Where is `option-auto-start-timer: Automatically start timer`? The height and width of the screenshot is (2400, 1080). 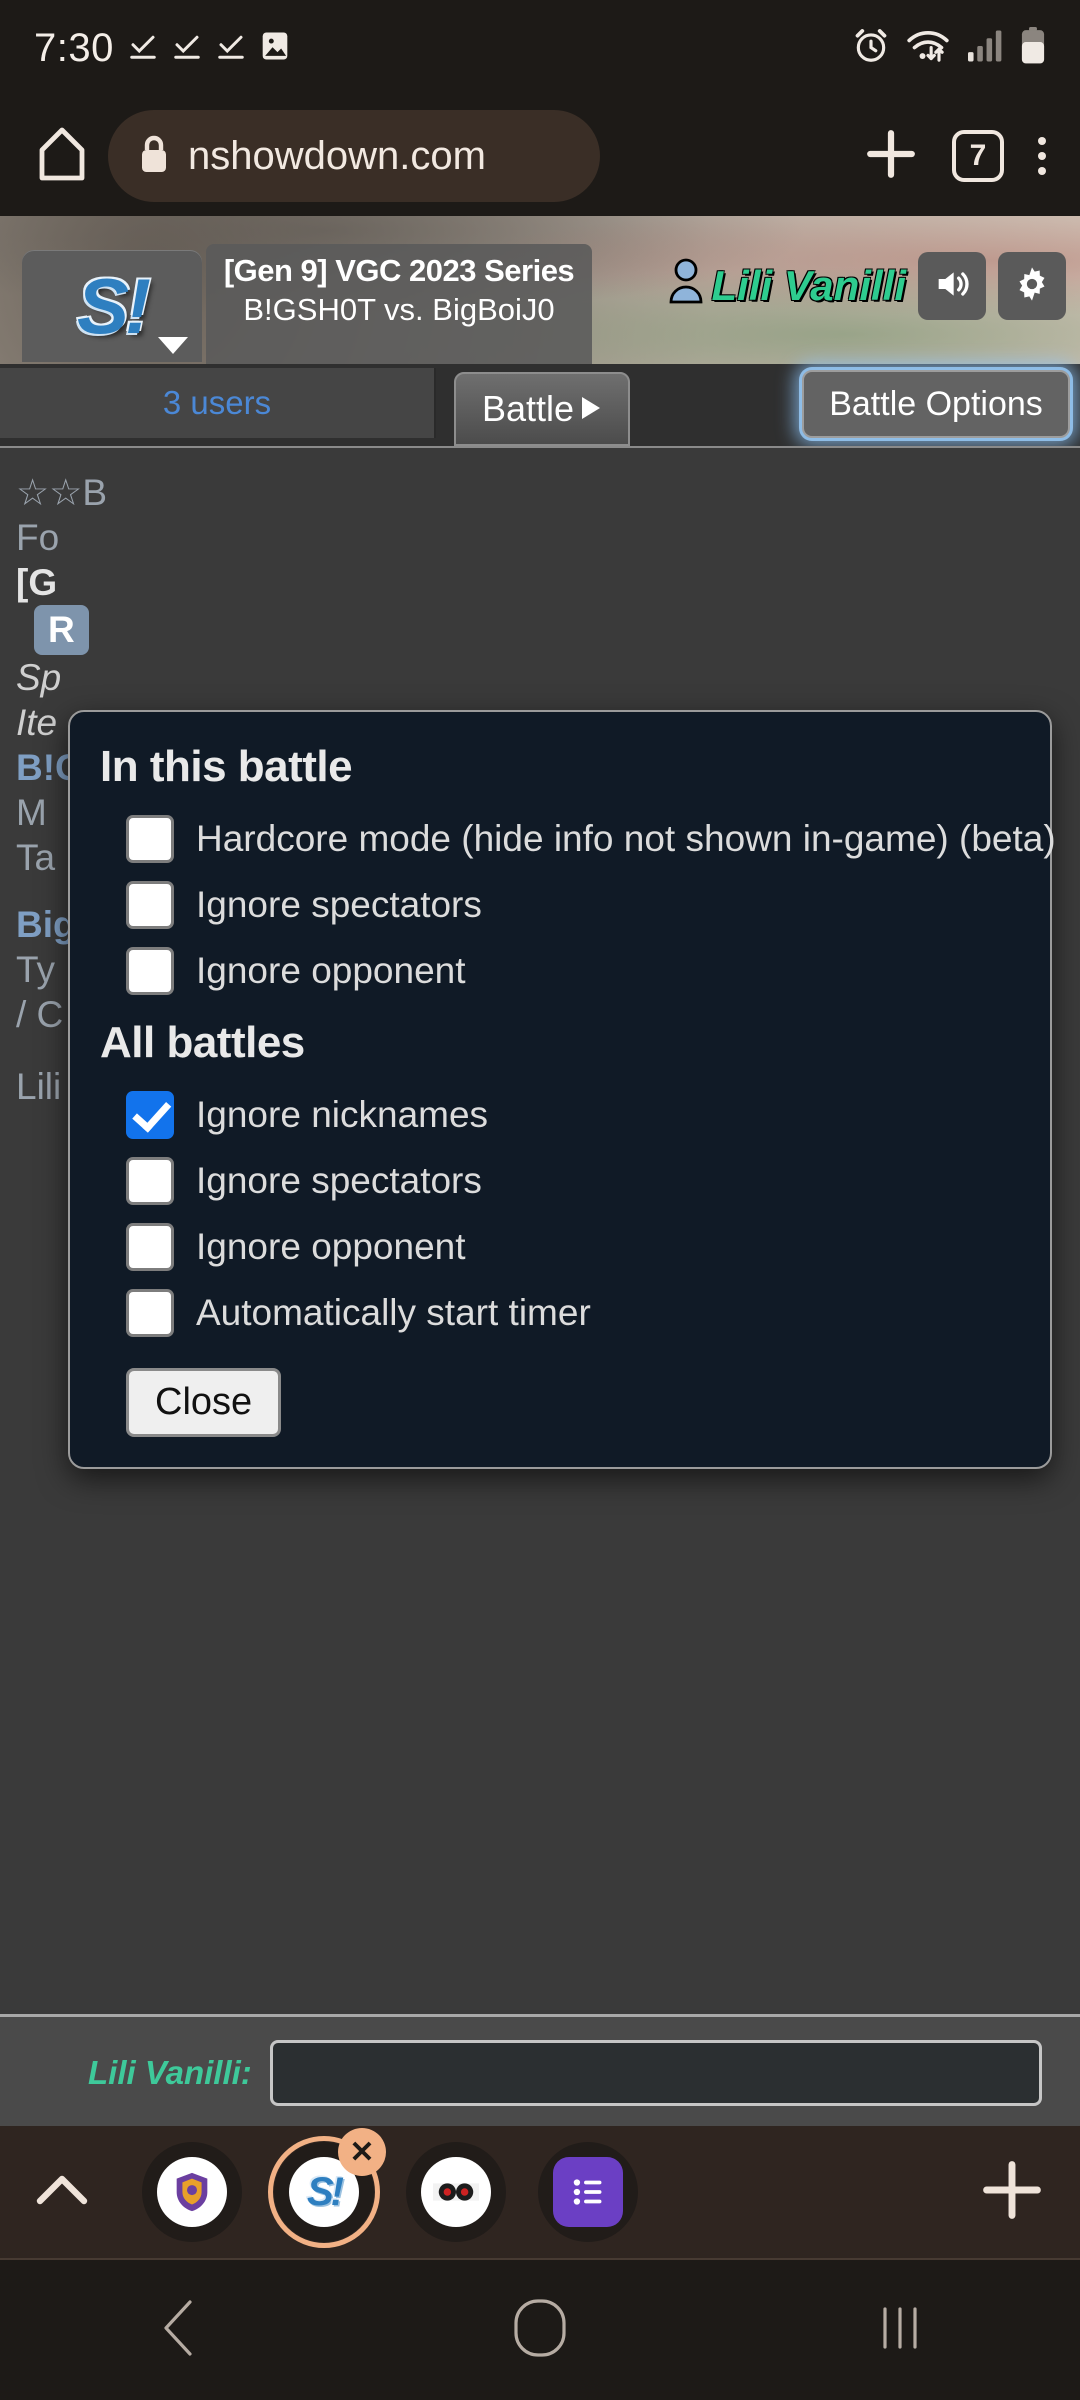
option-auto-start-timer: Automatically start timer is located at coordinates (560, 1313).